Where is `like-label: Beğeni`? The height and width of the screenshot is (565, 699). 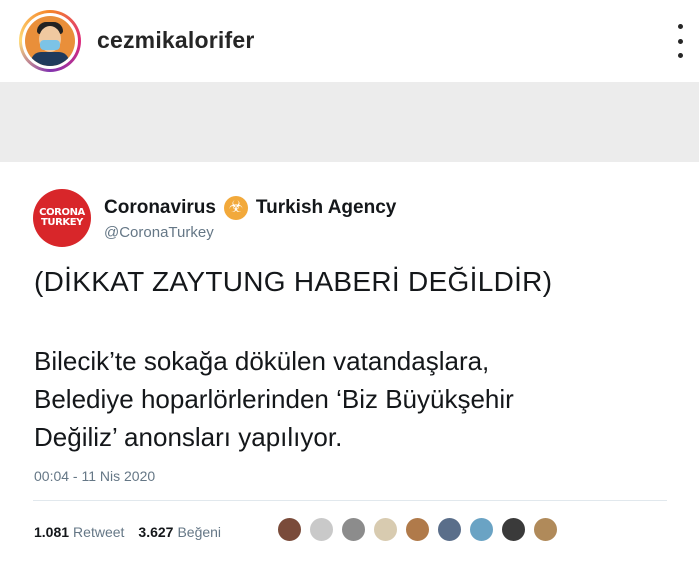
like-label: Beğeni is located at coordinates (199, 532).